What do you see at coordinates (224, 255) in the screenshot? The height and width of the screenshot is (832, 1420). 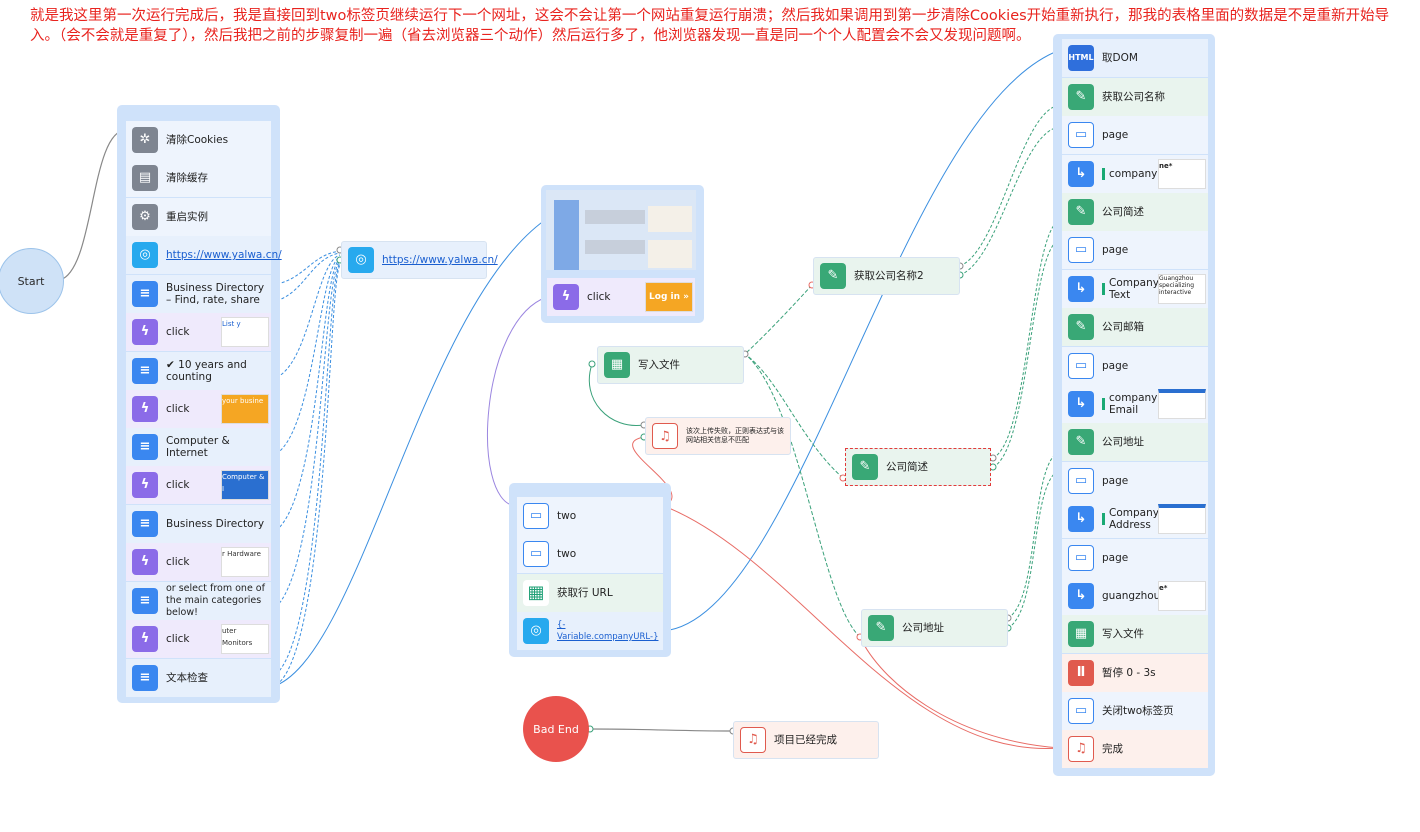 I see `node-label: https://www.yalwa.cn/` at bounding box center [224, 255].